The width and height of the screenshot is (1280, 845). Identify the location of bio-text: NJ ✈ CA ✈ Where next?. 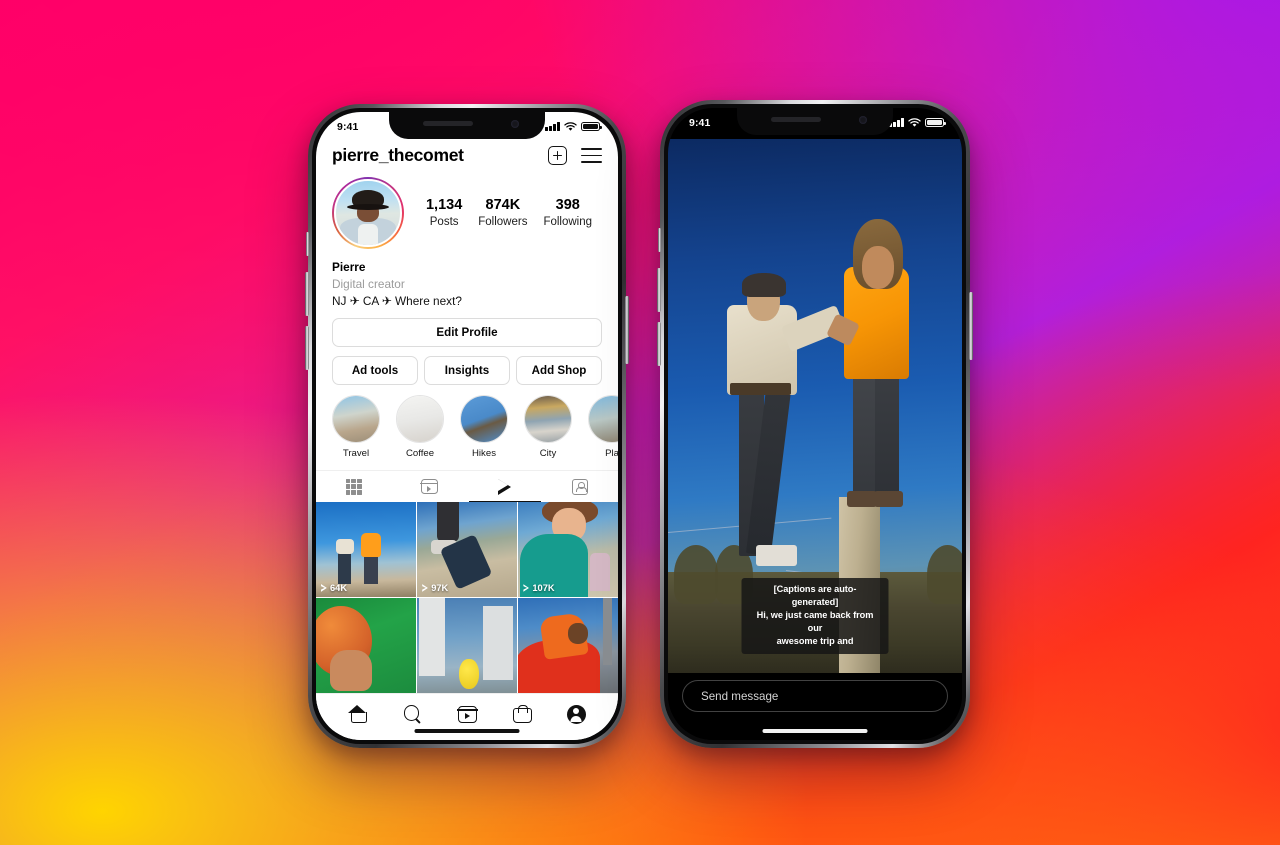
(397, 300).